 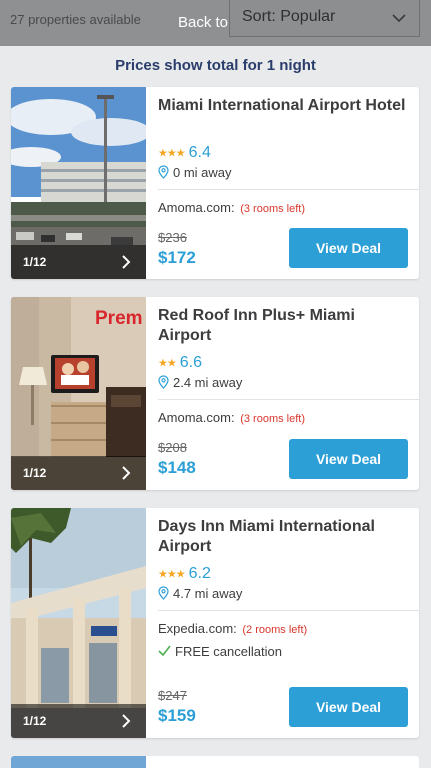 I want to click on distance: 2.4 mi away, so click(x=200, y=382).